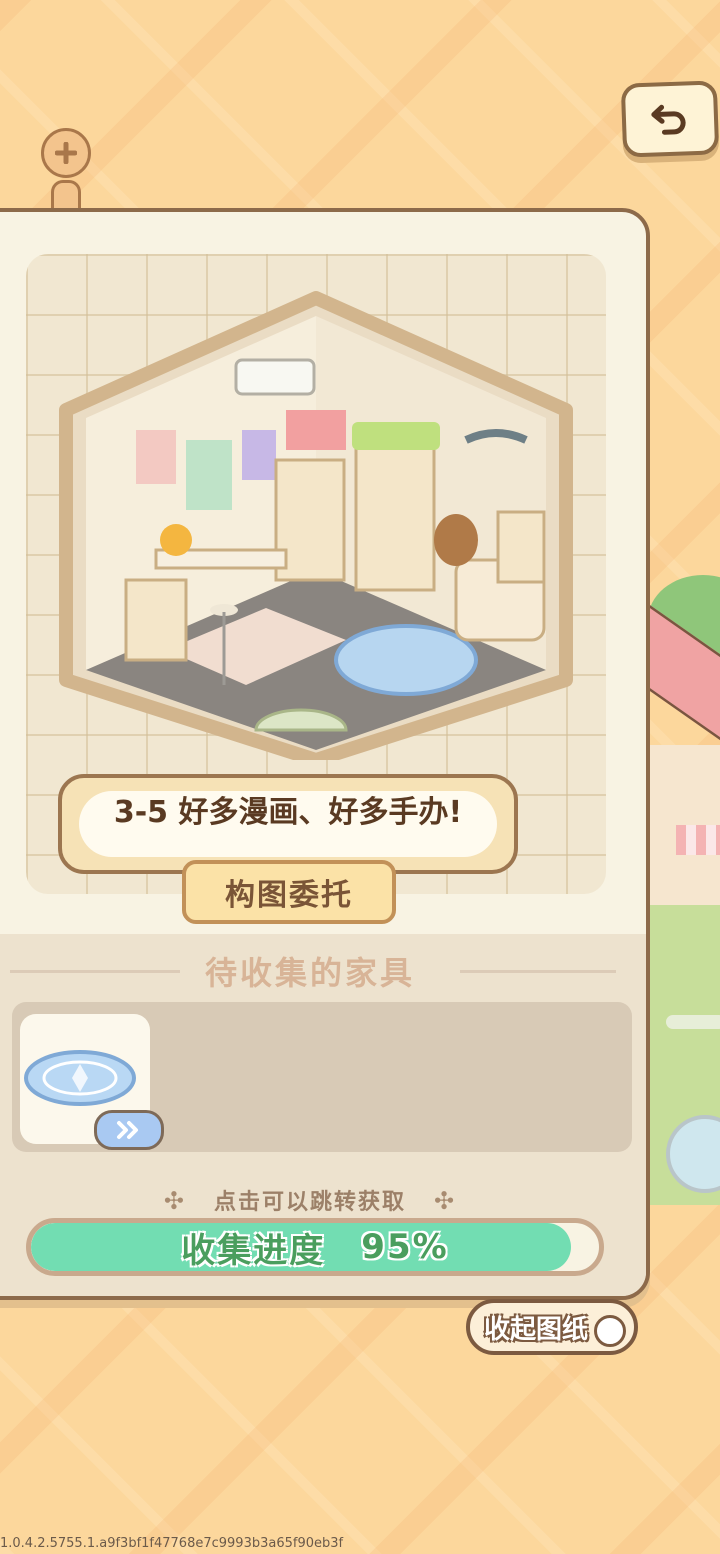  I want to click on progress-value: 95%, so click(405, 1247).